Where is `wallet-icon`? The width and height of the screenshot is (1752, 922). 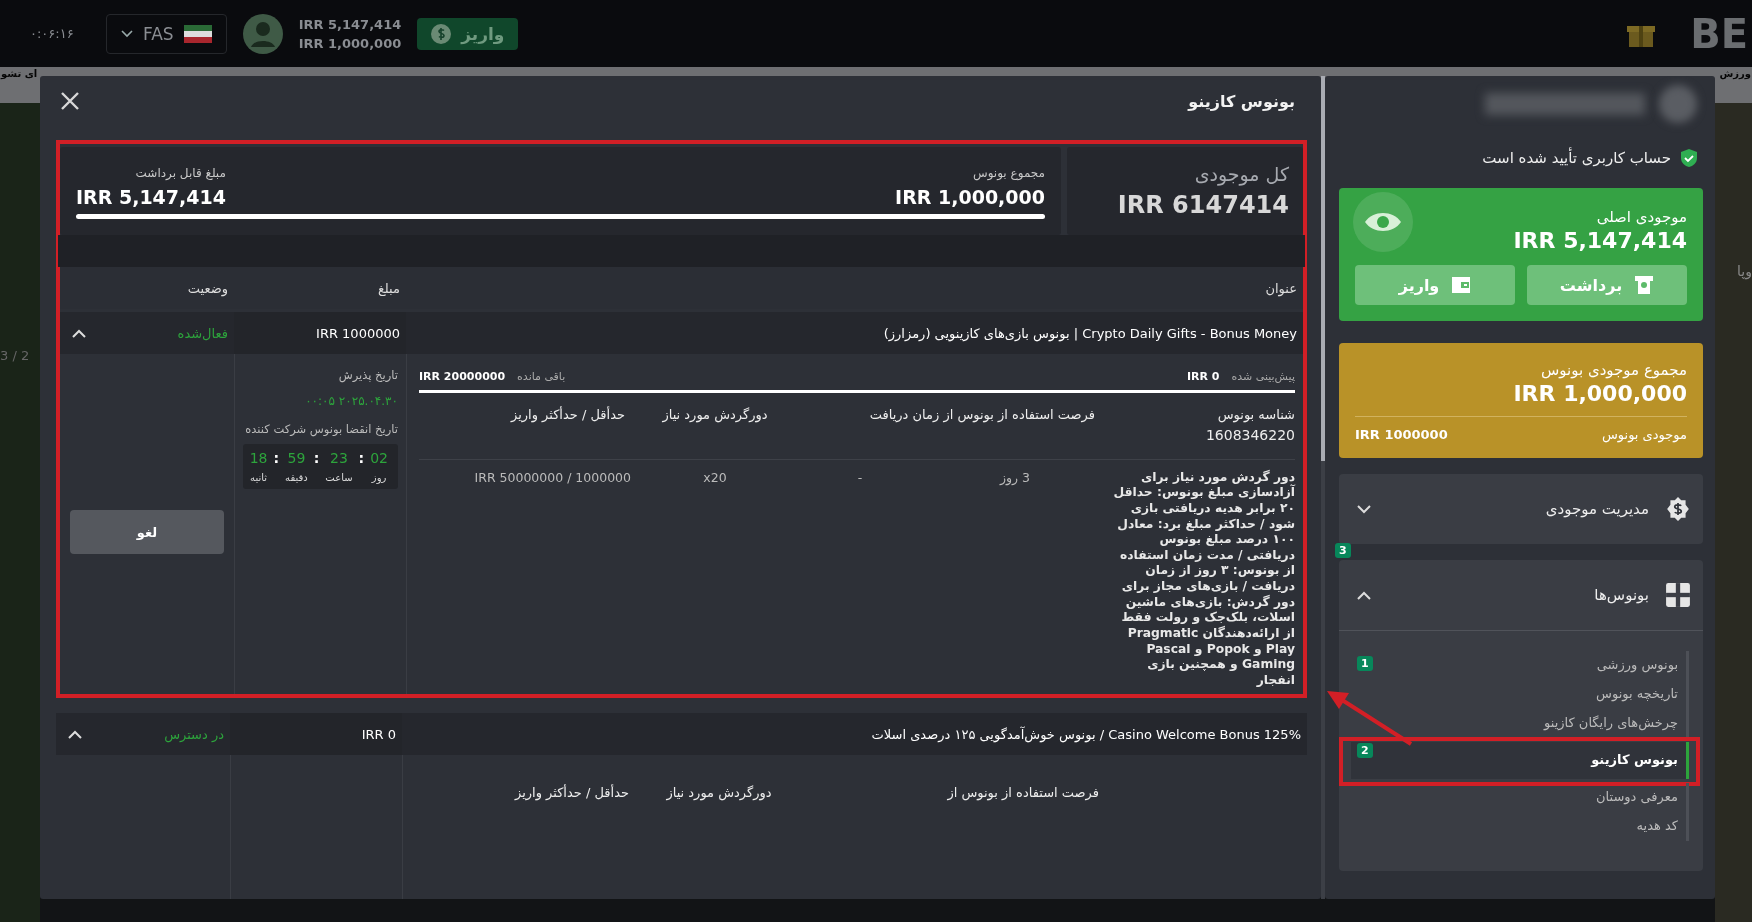 wallet-icon is located at coordinates (1461, 285).